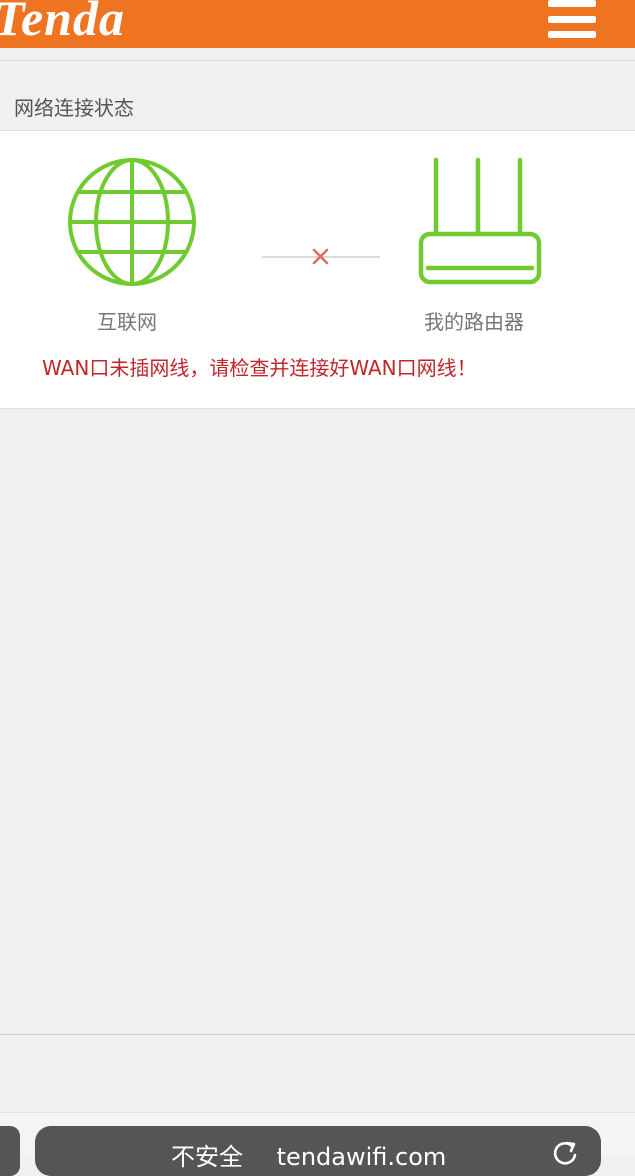  Describe the element at coordinates (132, 222) in the screenshot. I see `globe-icon` at that location.